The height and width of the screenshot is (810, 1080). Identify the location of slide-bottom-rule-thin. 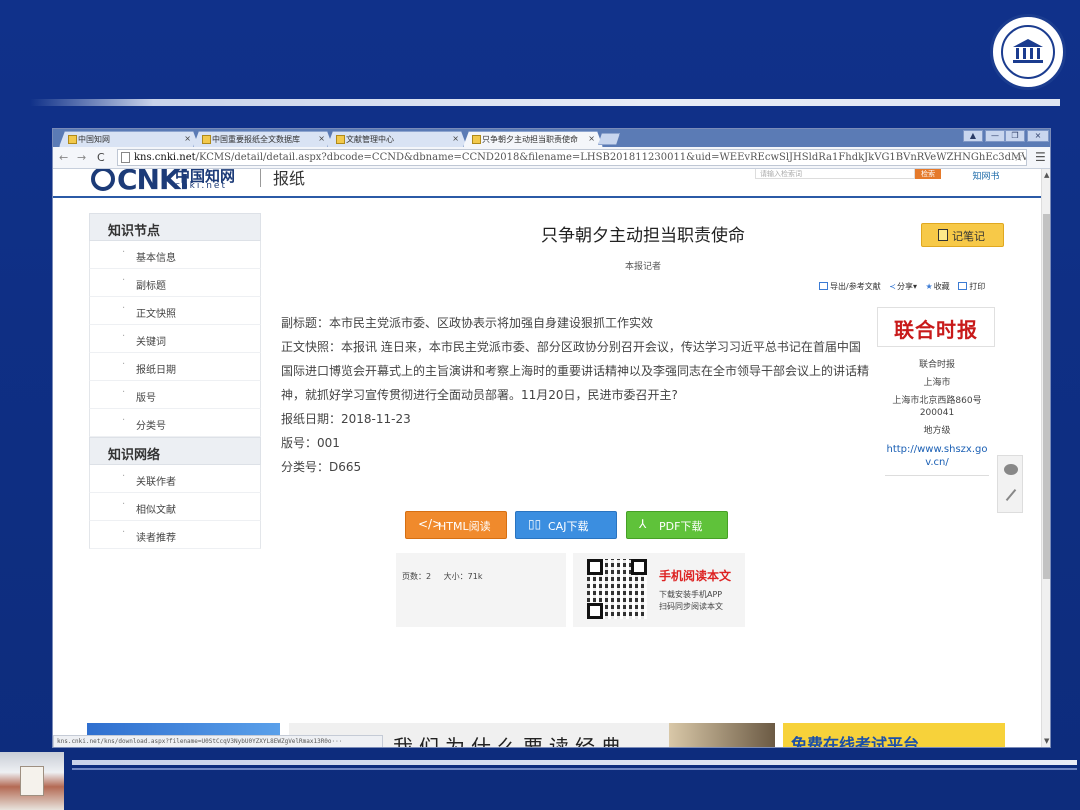
(574, 769).